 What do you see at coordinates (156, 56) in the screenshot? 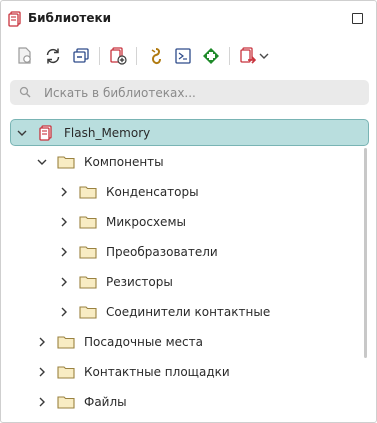
I see `component-icon` at bounding box center [156, 56].